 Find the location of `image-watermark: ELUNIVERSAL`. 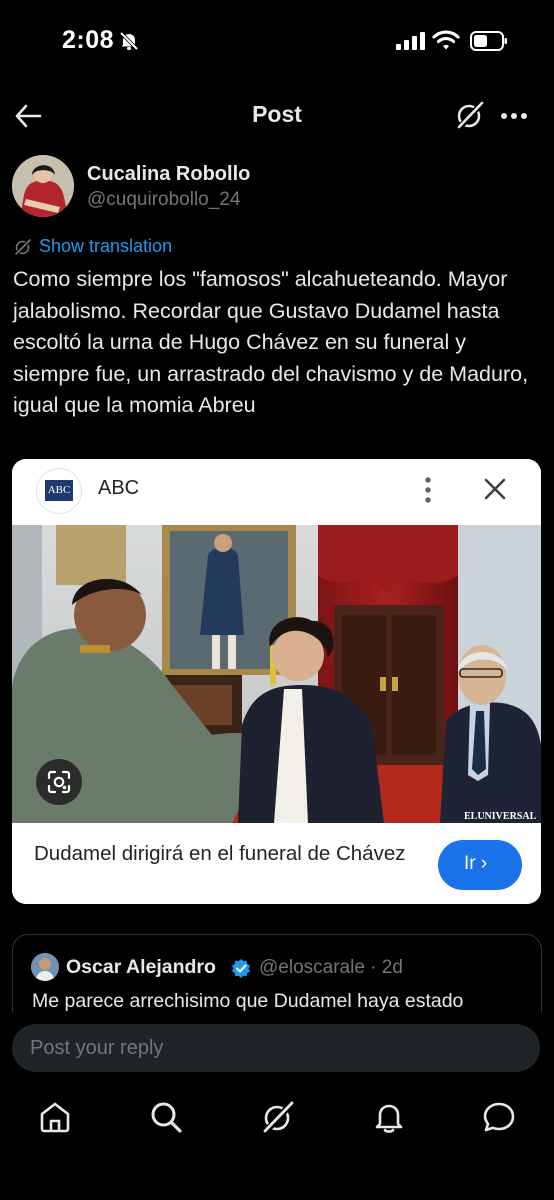

image-watermark: ELUNIVERSAL is located at coordinates (500, 816).